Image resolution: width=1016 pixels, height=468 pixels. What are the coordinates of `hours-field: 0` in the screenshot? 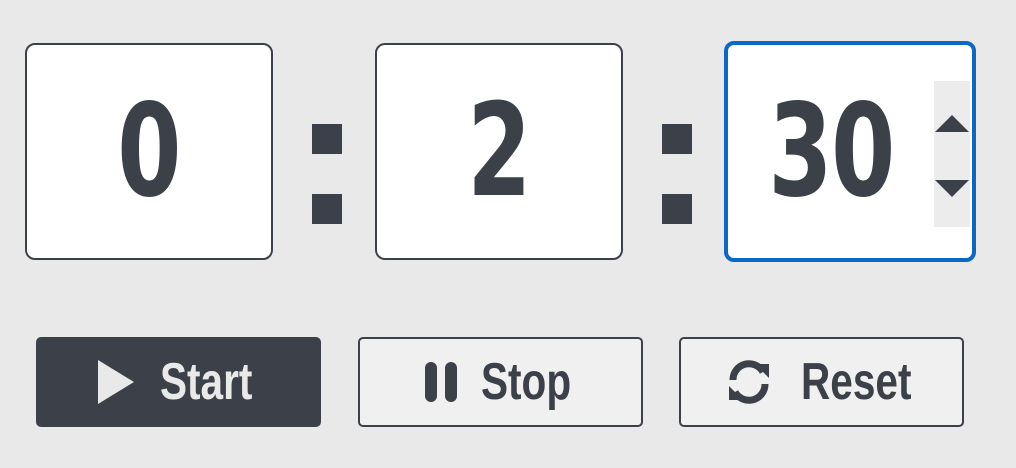 It's located at (149, 151).